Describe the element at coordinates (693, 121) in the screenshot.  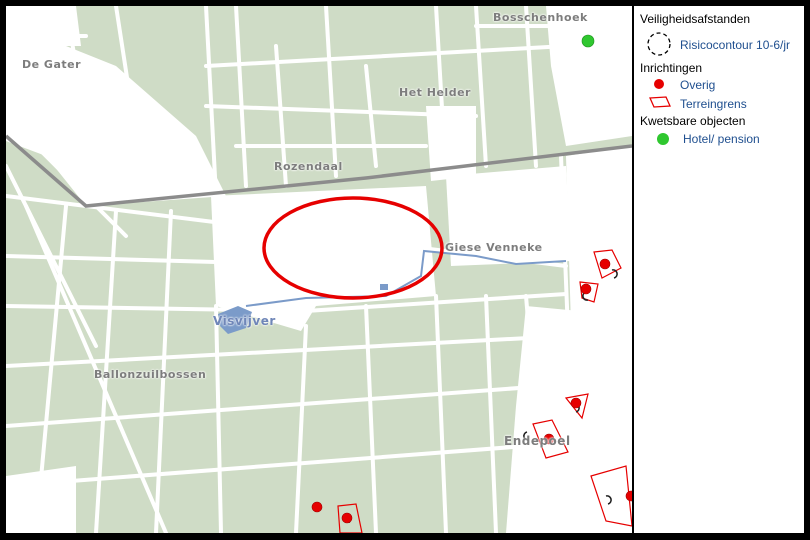
I see `legend-heading-kwetsbare-objecten: Kwetsbare objecten` at that location.